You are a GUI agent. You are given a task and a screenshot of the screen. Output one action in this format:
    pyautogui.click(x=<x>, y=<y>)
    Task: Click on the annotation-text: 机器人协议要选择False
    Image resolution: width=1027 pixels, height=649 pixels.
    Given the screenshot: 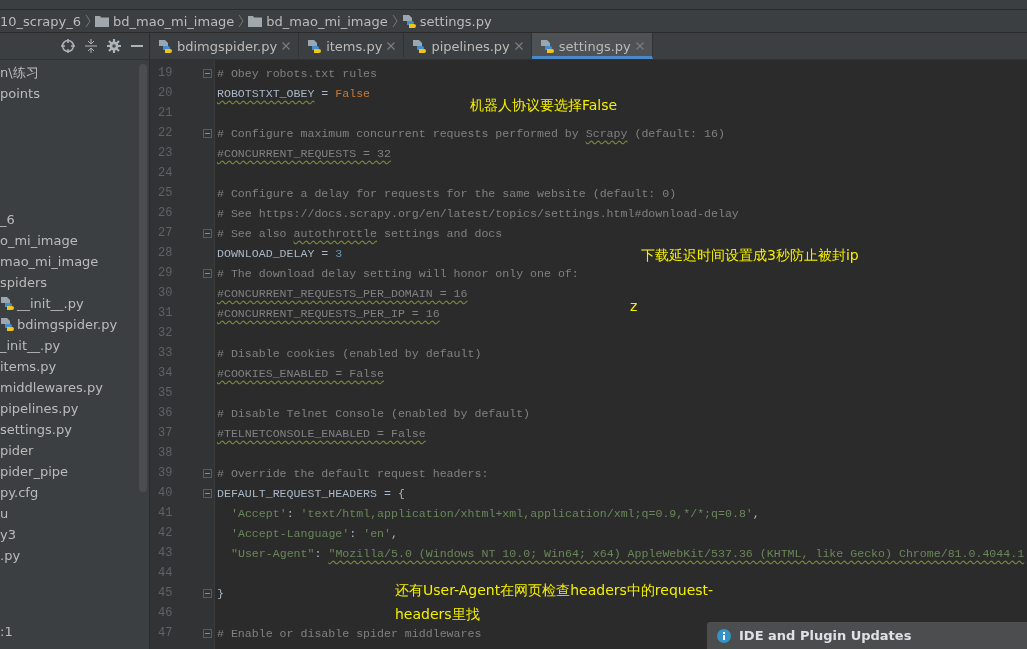 What is the action you would take?
    pyautogui.click(x=544, y=105)
    